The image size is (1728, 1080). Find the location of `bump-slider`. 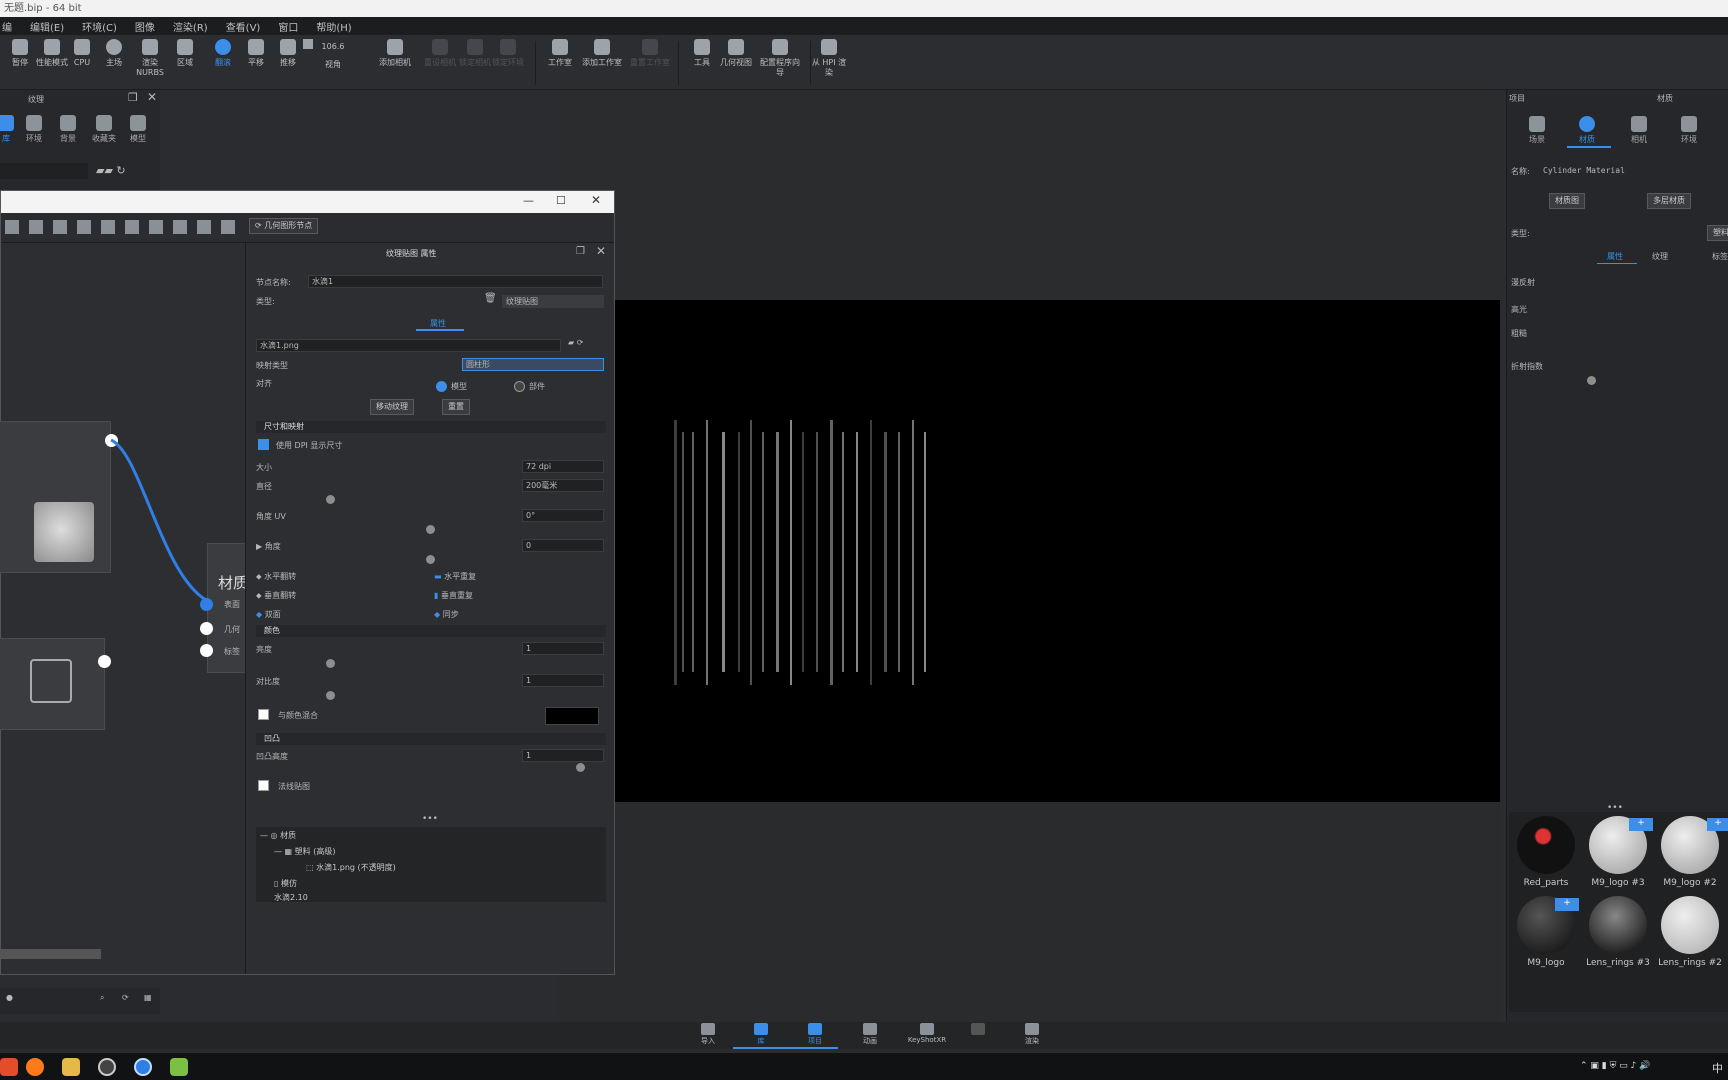

bump-slider is located at coordinates (580, 767).